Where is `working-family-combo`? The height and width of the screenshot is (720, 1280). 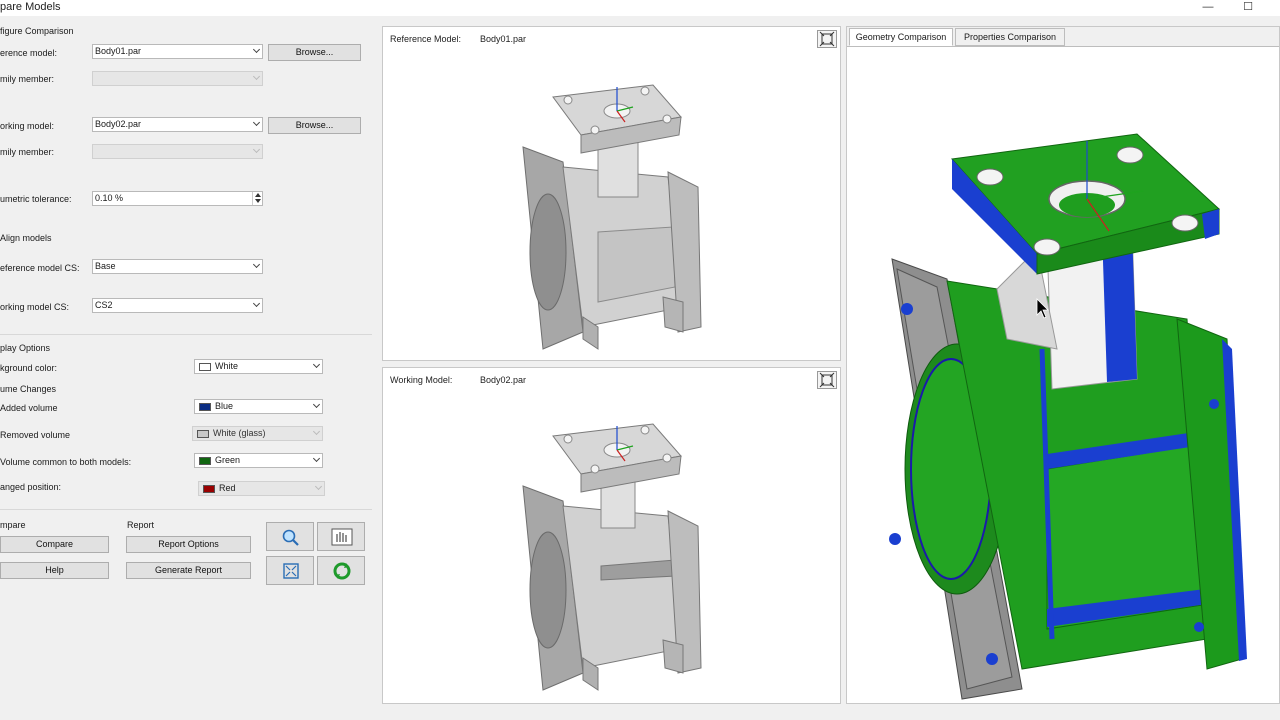
working-family-combo is located at coordinates (177, 151).